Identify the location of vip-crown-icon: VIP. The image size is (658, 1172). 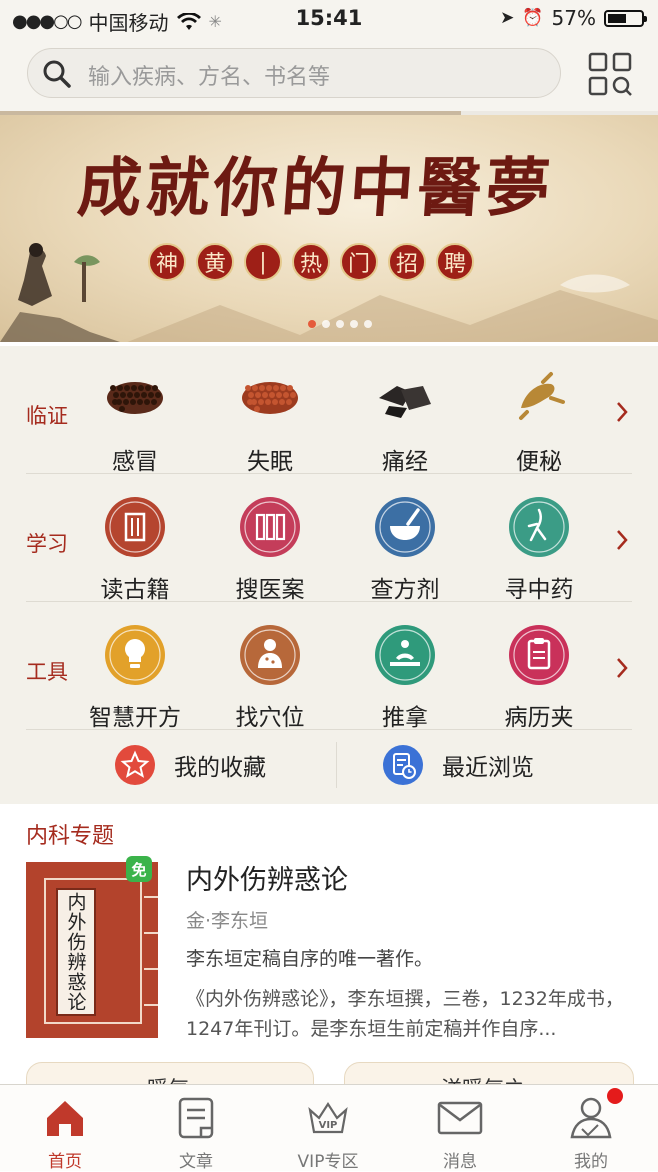
(328, 1118).